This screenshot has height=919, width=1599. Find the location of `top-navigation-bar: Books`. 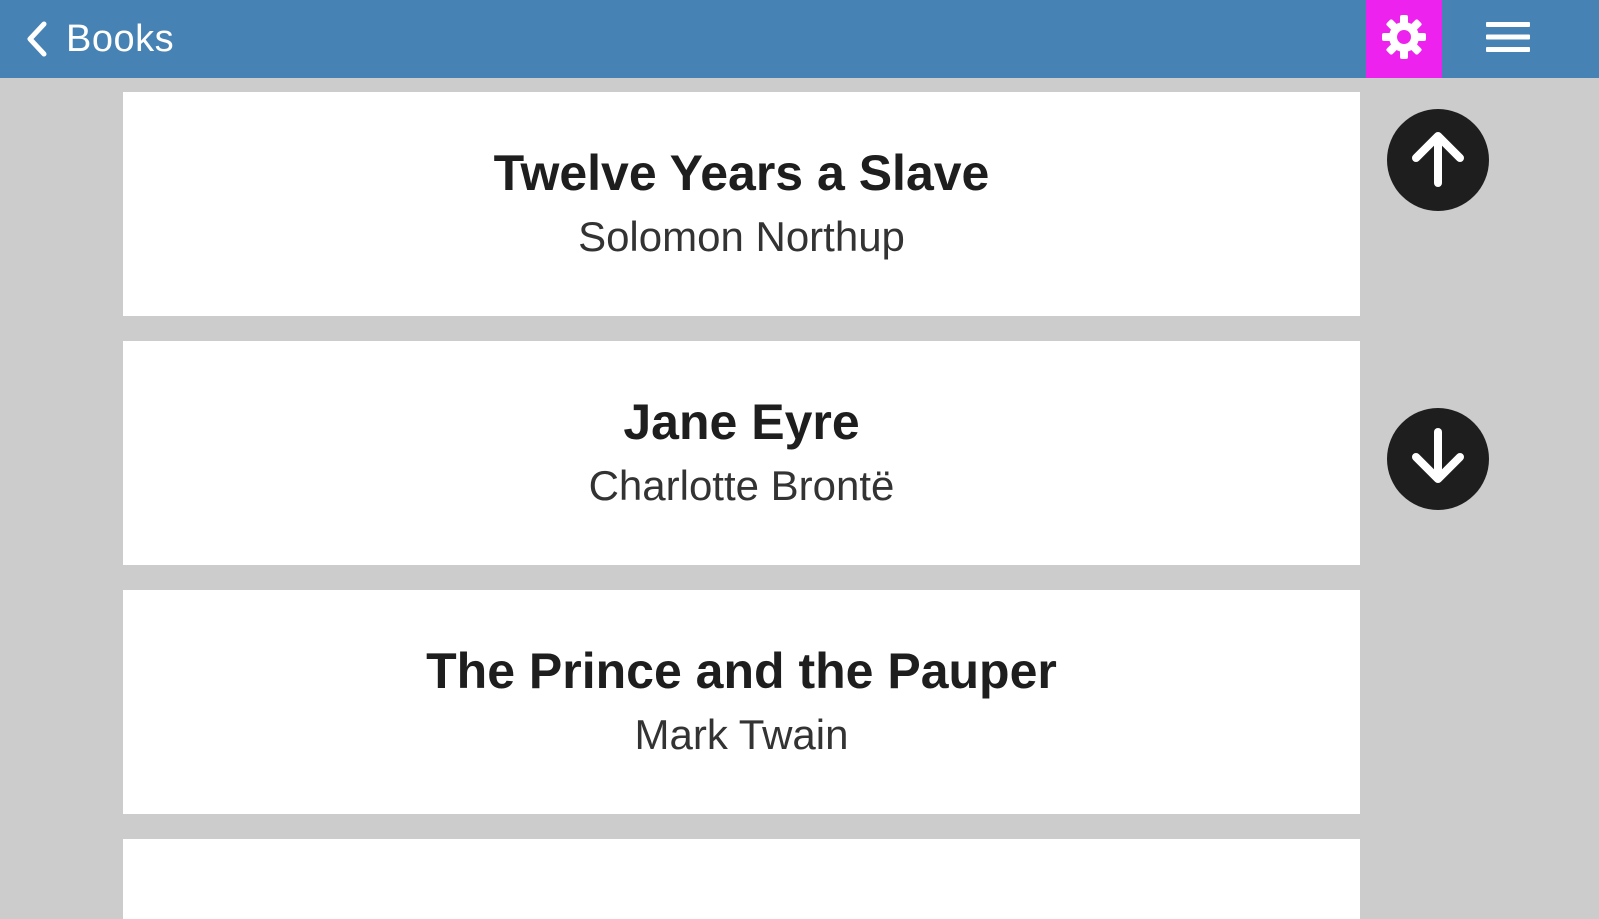

top-navigation-bar: Books is located at coordinates (799, 39).